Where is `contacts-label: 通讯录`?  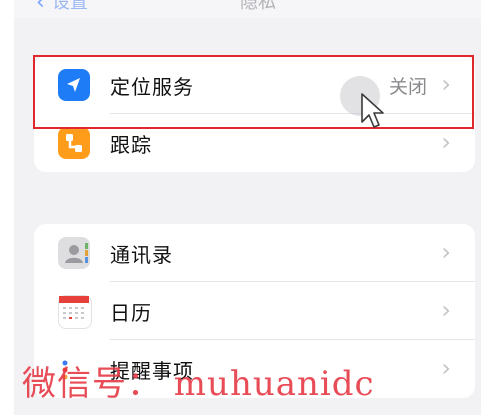
contacts-label: 通讯录 is located at coordinates (141, 255).